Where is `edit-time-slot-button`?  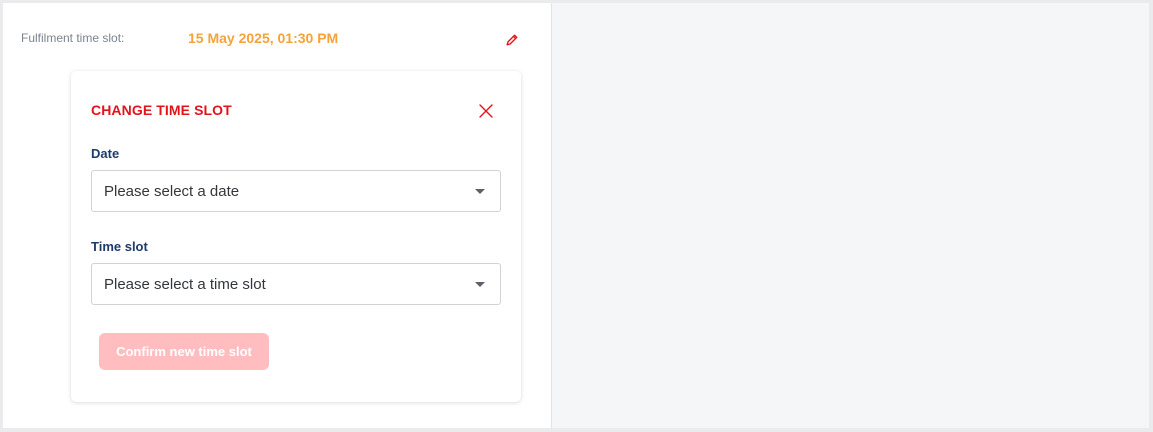 edit-time-slot-button is located at coordinates (512, 40).